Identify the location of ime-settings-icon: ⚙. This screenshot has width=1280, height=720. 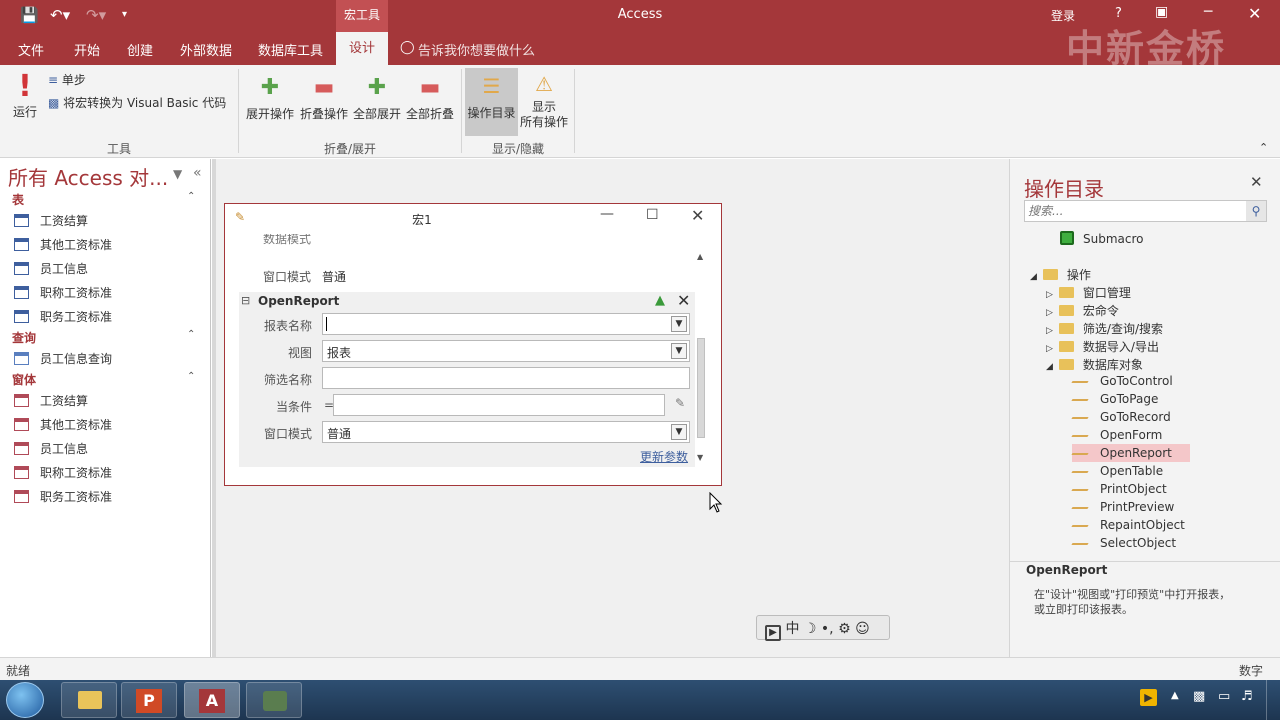
(844, 629).